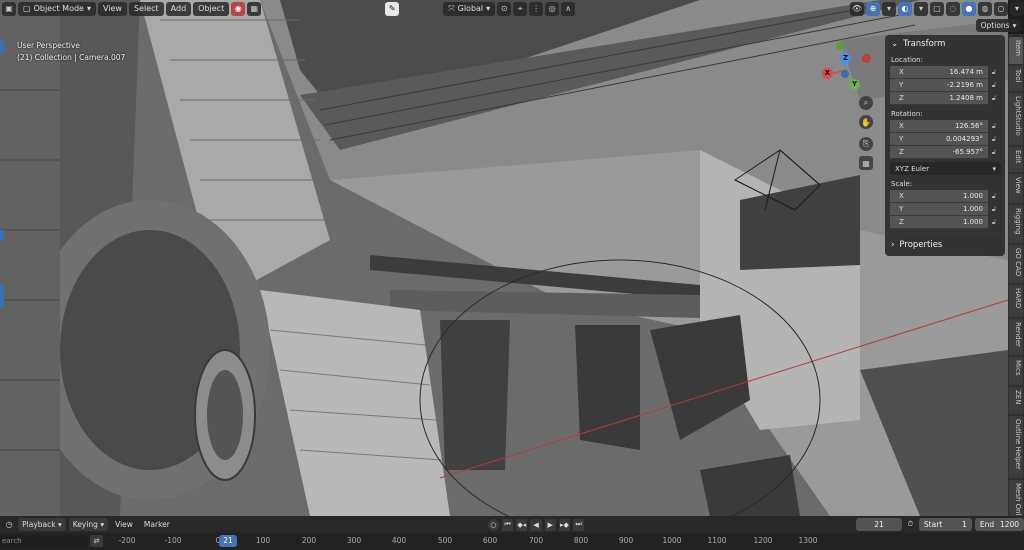 The width and height of the screenshot is (1024, 550). What do you see at coordinates (985, 8) in the screenshot?
I see `material-shading-icon: ◍` at bounding box center [985, 8].